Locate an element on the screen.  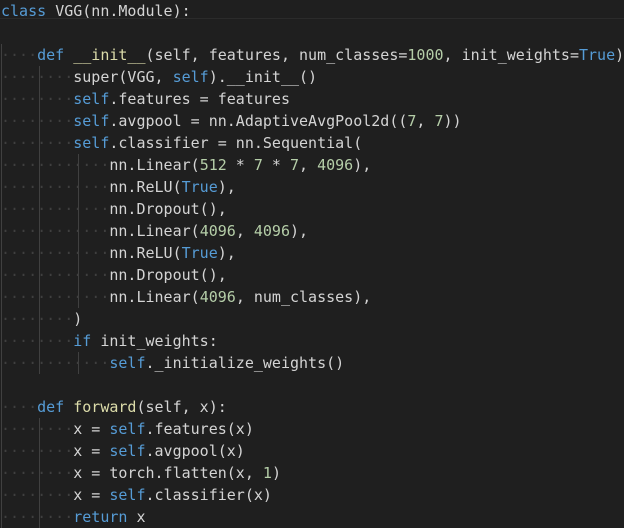
code-line: ········) is located at coordinates (41, 319).